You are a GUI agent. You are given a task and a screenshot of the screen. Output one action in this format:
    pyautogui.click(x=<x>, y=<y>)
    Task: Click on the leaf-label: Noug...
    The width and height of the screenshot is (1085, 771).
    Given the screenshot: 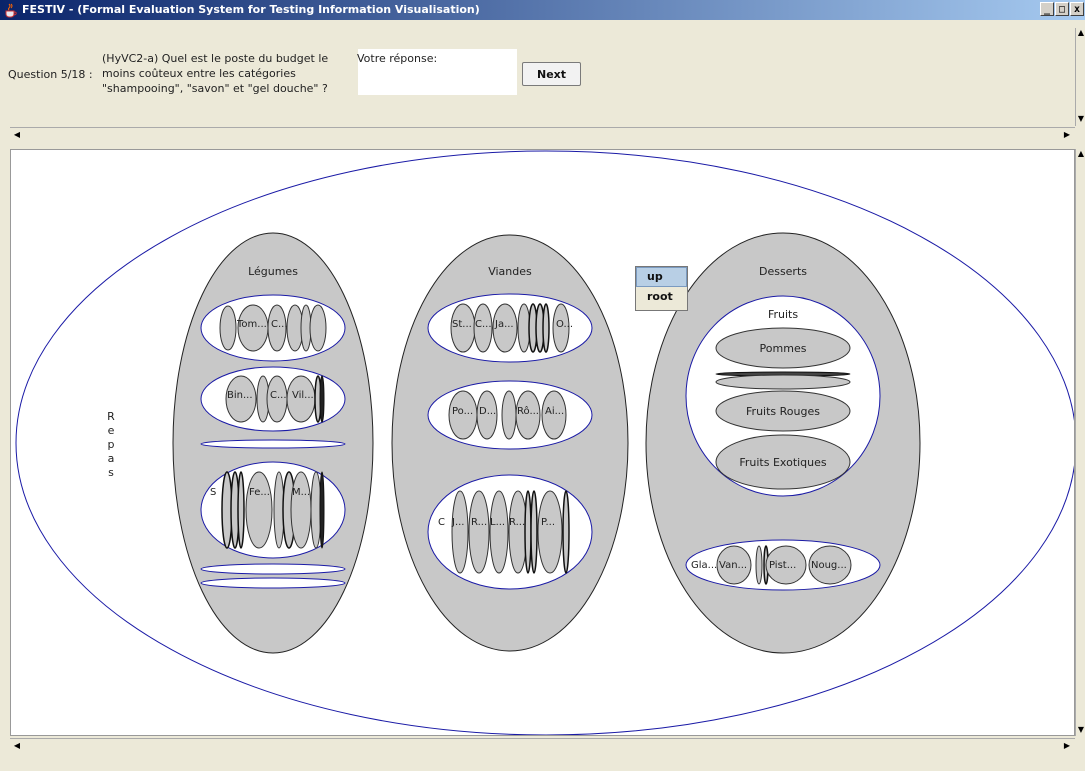 What is the action you would take?
    pyautogui.click(x=829, y=565)
    